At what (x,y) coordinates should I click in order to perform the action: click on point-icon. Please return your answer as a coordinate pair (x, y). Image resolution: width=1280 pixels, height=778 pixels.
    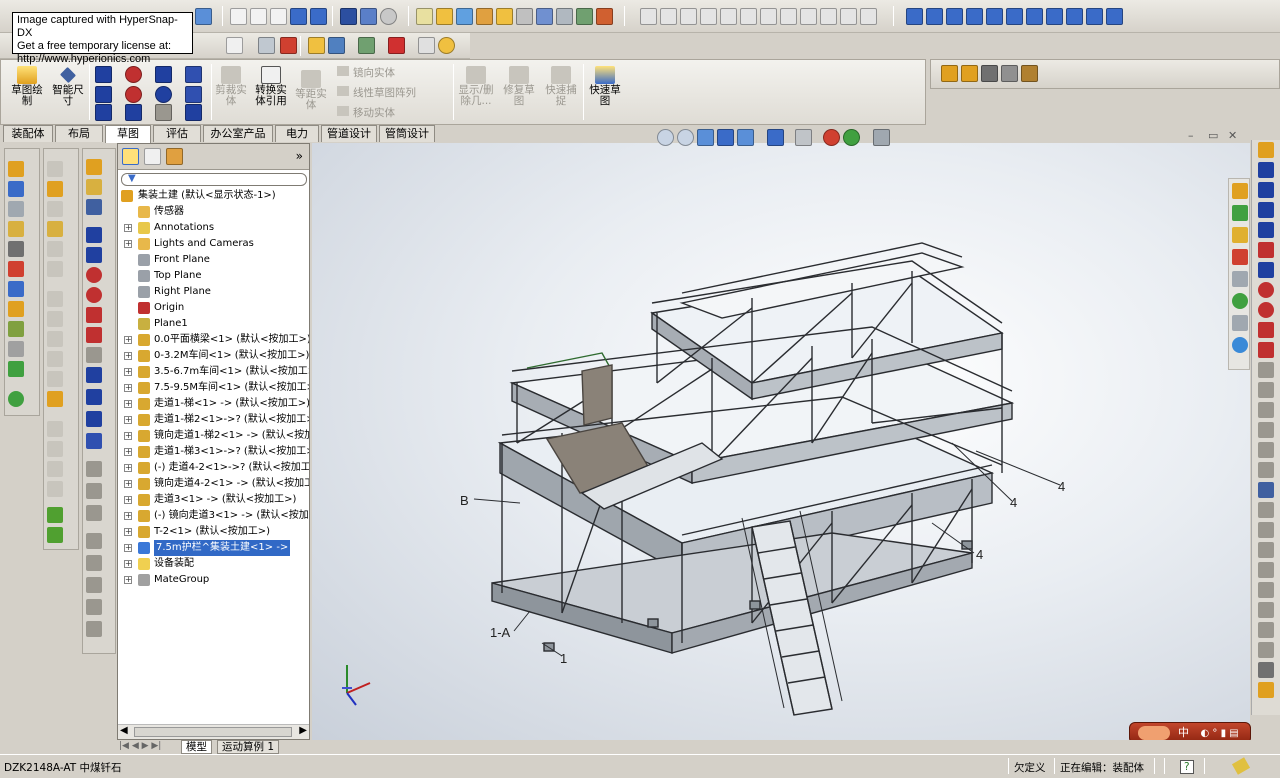
    Looking at the image, I should click on (193, 74).